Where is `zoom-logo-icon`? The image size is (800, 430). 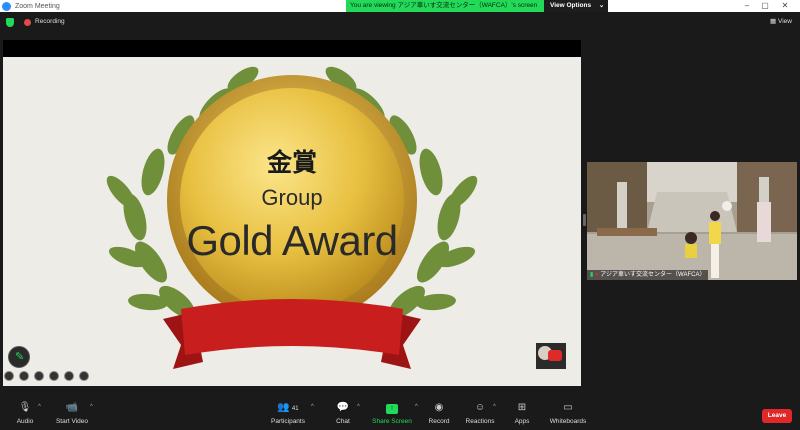
zoom-logo-icon is located at coordinates (6, 6).